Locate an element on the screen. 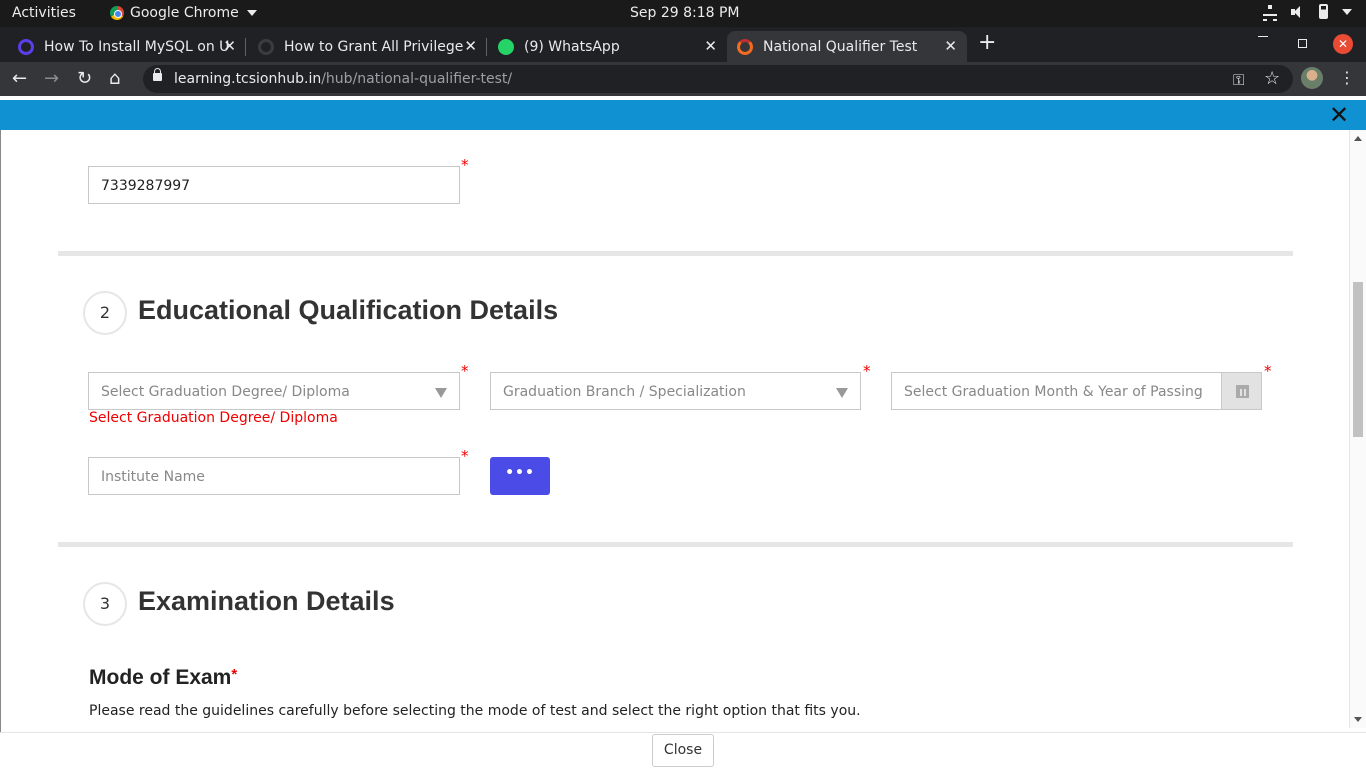 The width and height of the screenshot is (1366, 768). input-placeholder: Institute Name is located at coordinates (153, 477).